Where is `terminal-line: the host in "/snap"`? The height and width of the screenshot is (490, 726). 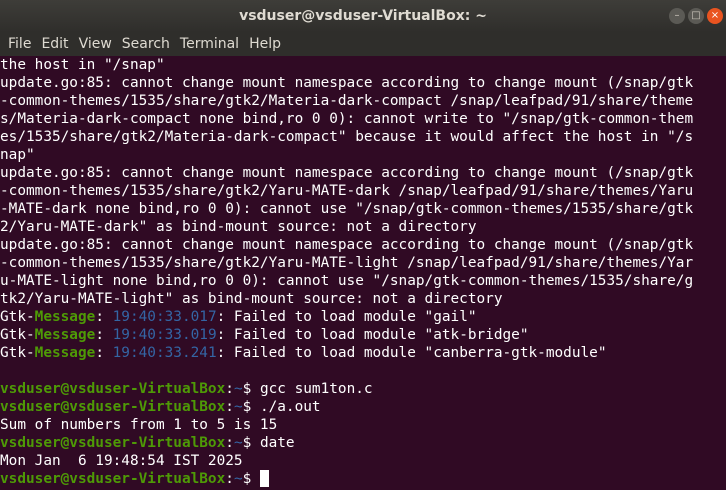 terminal-line: the host in "/snap" is located at coordinates (363, 65).